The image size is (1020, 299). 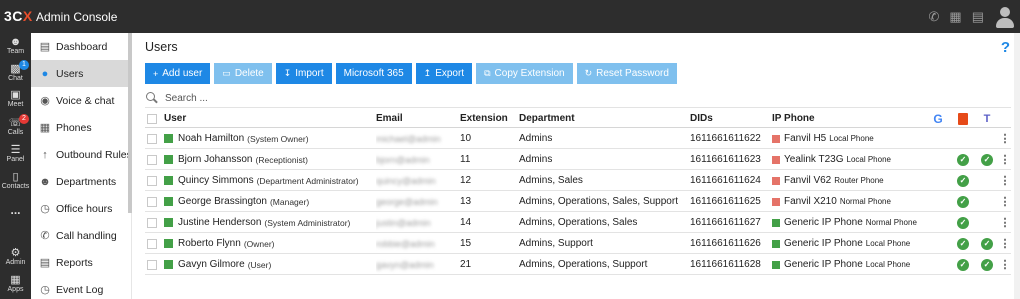 I want to click on main-scrollbar, so click(x=1017, y=166).